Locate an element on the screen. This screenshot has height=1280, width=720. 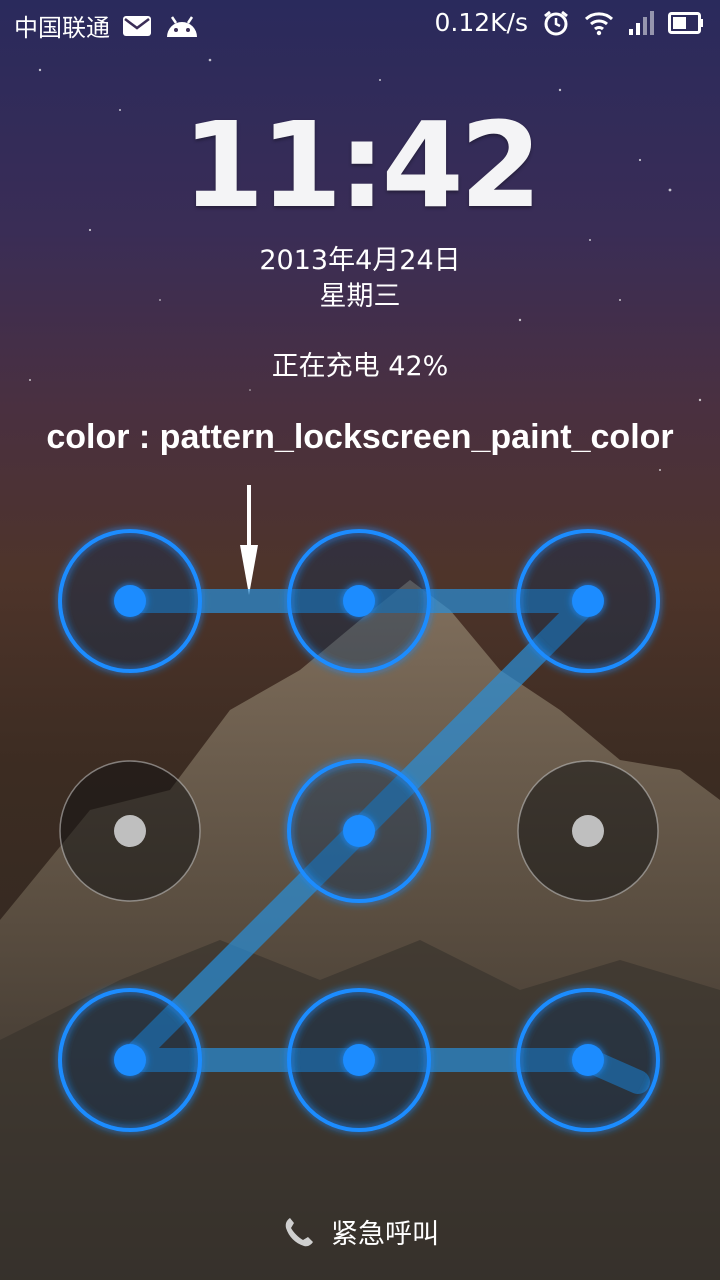
net-speed-label: 0.12K/s is located at coordinates (481, 22).